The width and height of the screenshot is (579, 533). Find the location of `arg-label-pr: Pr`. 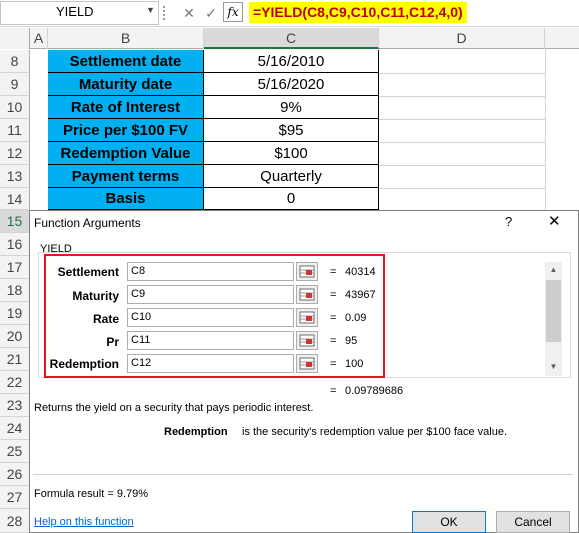

arg-label-pr: Pr is located at coordinates (112, 342).